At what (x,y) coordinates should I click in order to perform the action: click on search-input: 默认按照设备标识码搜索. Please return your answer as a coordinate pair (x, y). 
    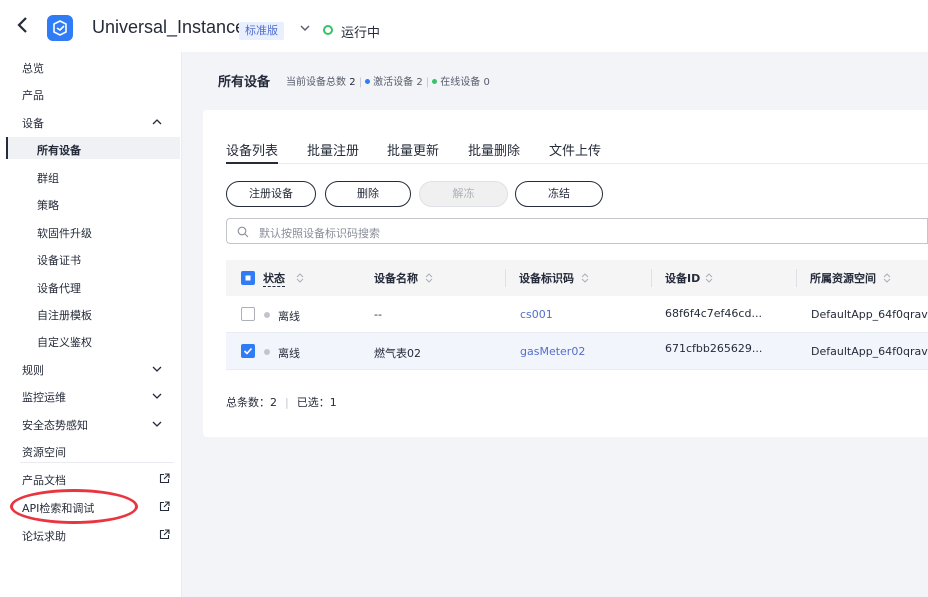
    Looking at the image, I should click on (577, 231).